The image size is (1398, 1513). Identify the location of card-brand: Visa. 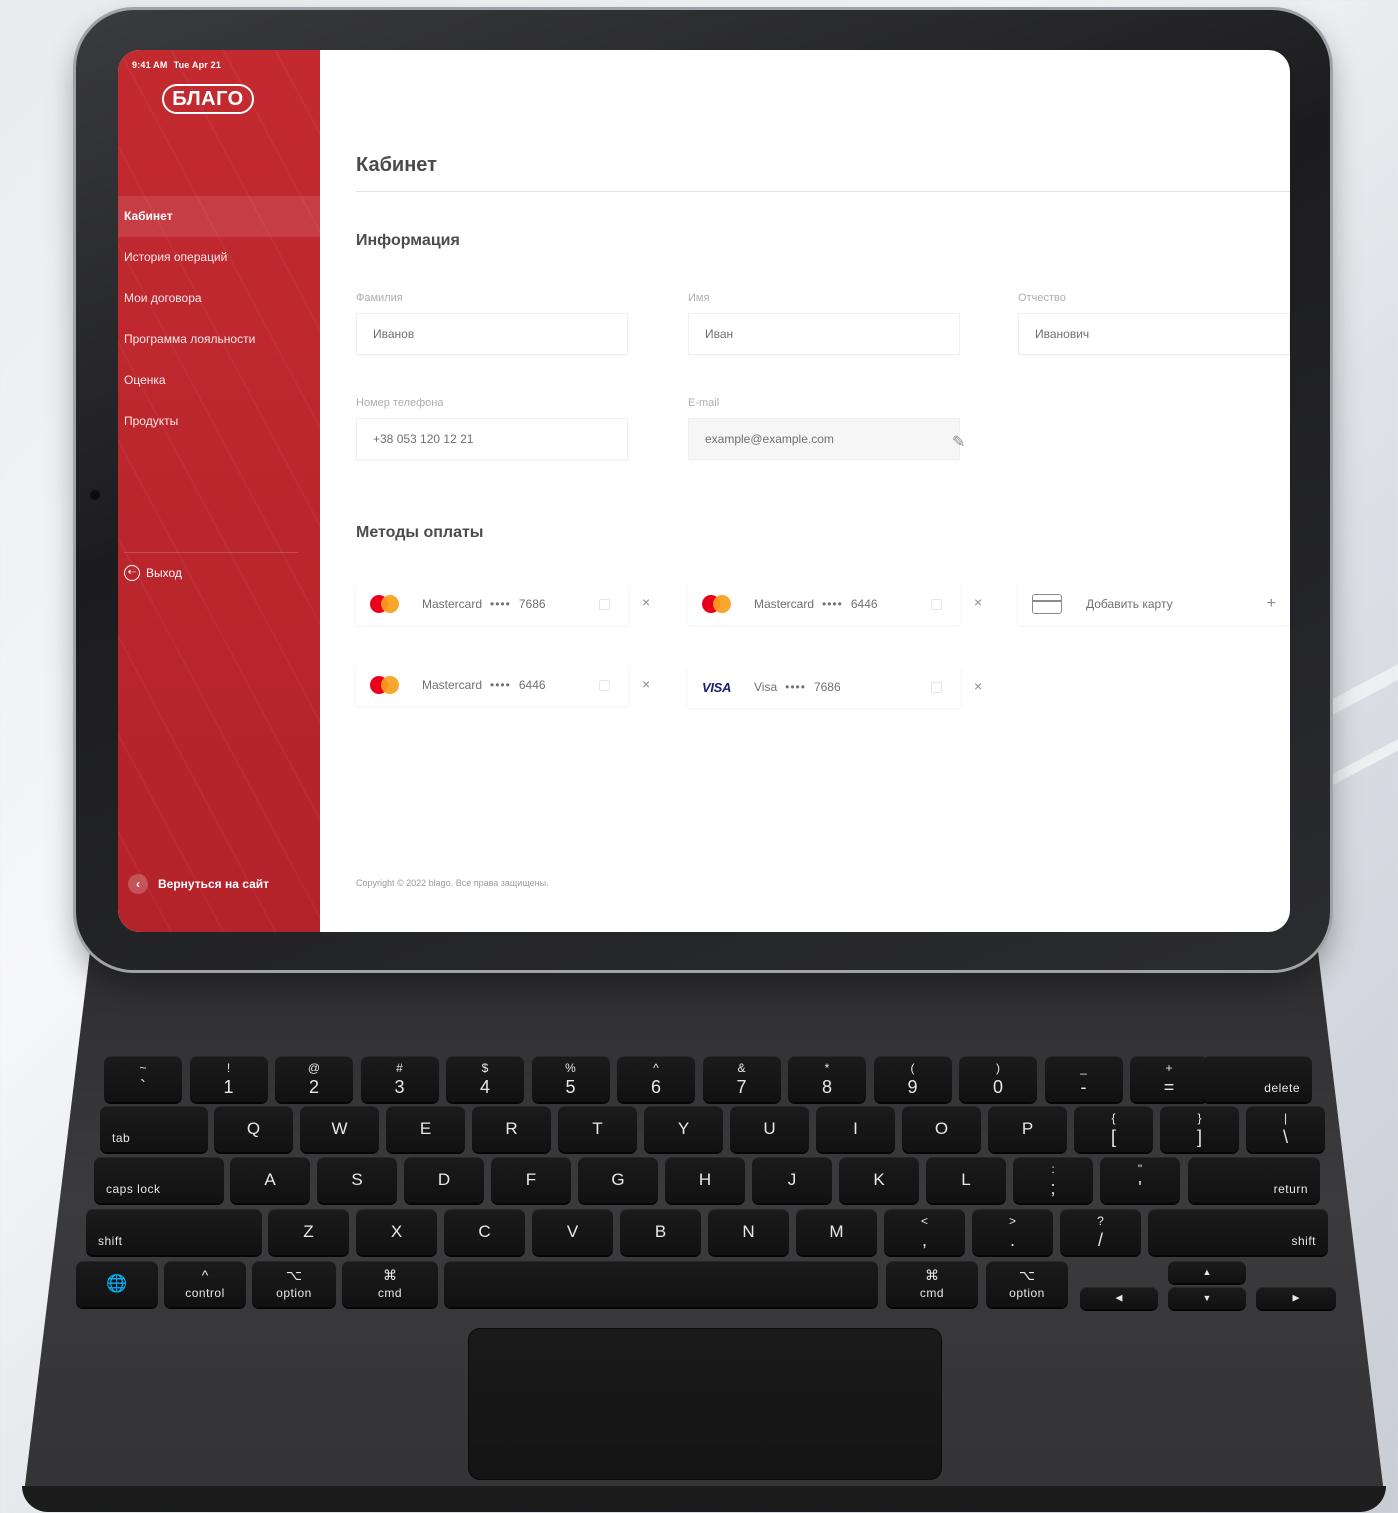
(766, 687).